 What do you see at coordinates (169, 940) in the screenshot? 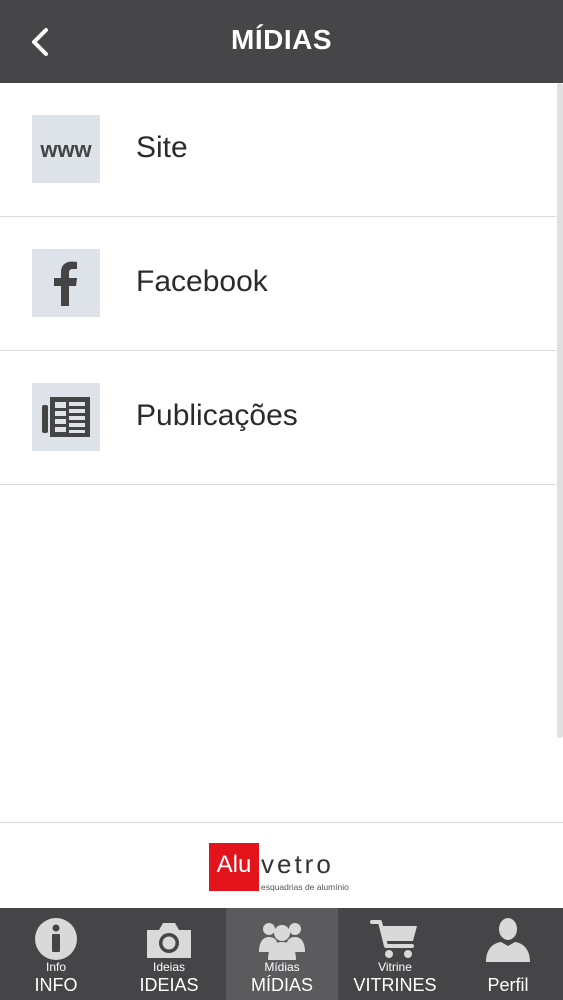
I see `camera-icon` at bounding box center [169, 940].